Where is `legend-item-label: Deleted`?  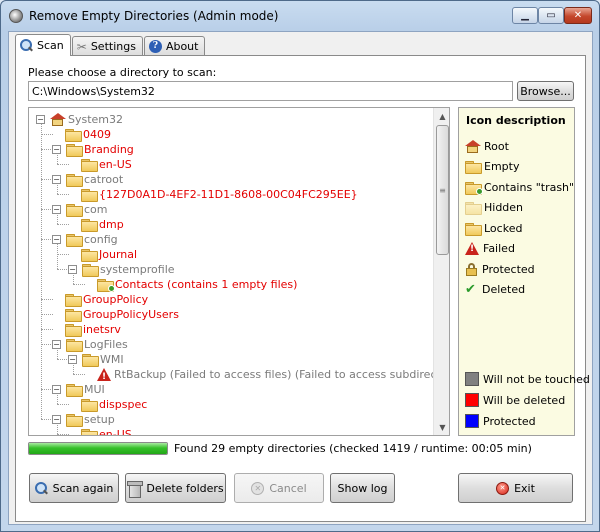 legend-item-label: Deleted is located at coordinates (504, 289).